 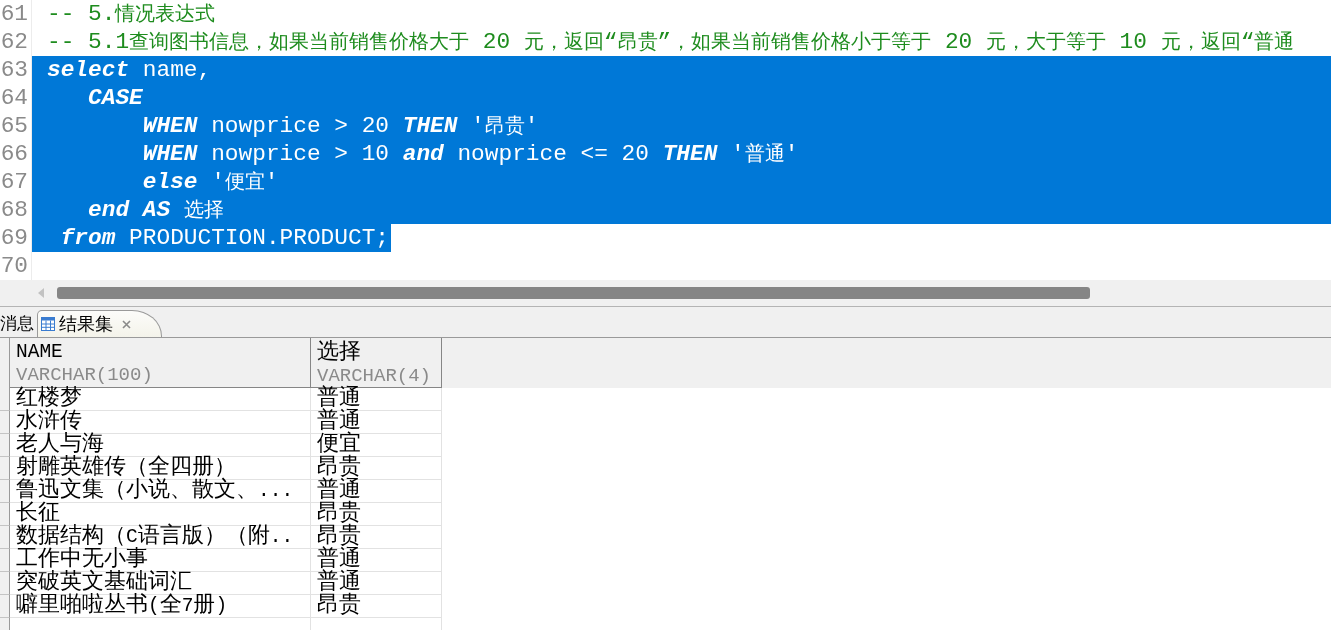 What do you see at coordinates (48, 324) in the screenshot?
I see `table-icon` at bounding box center [48, 324].